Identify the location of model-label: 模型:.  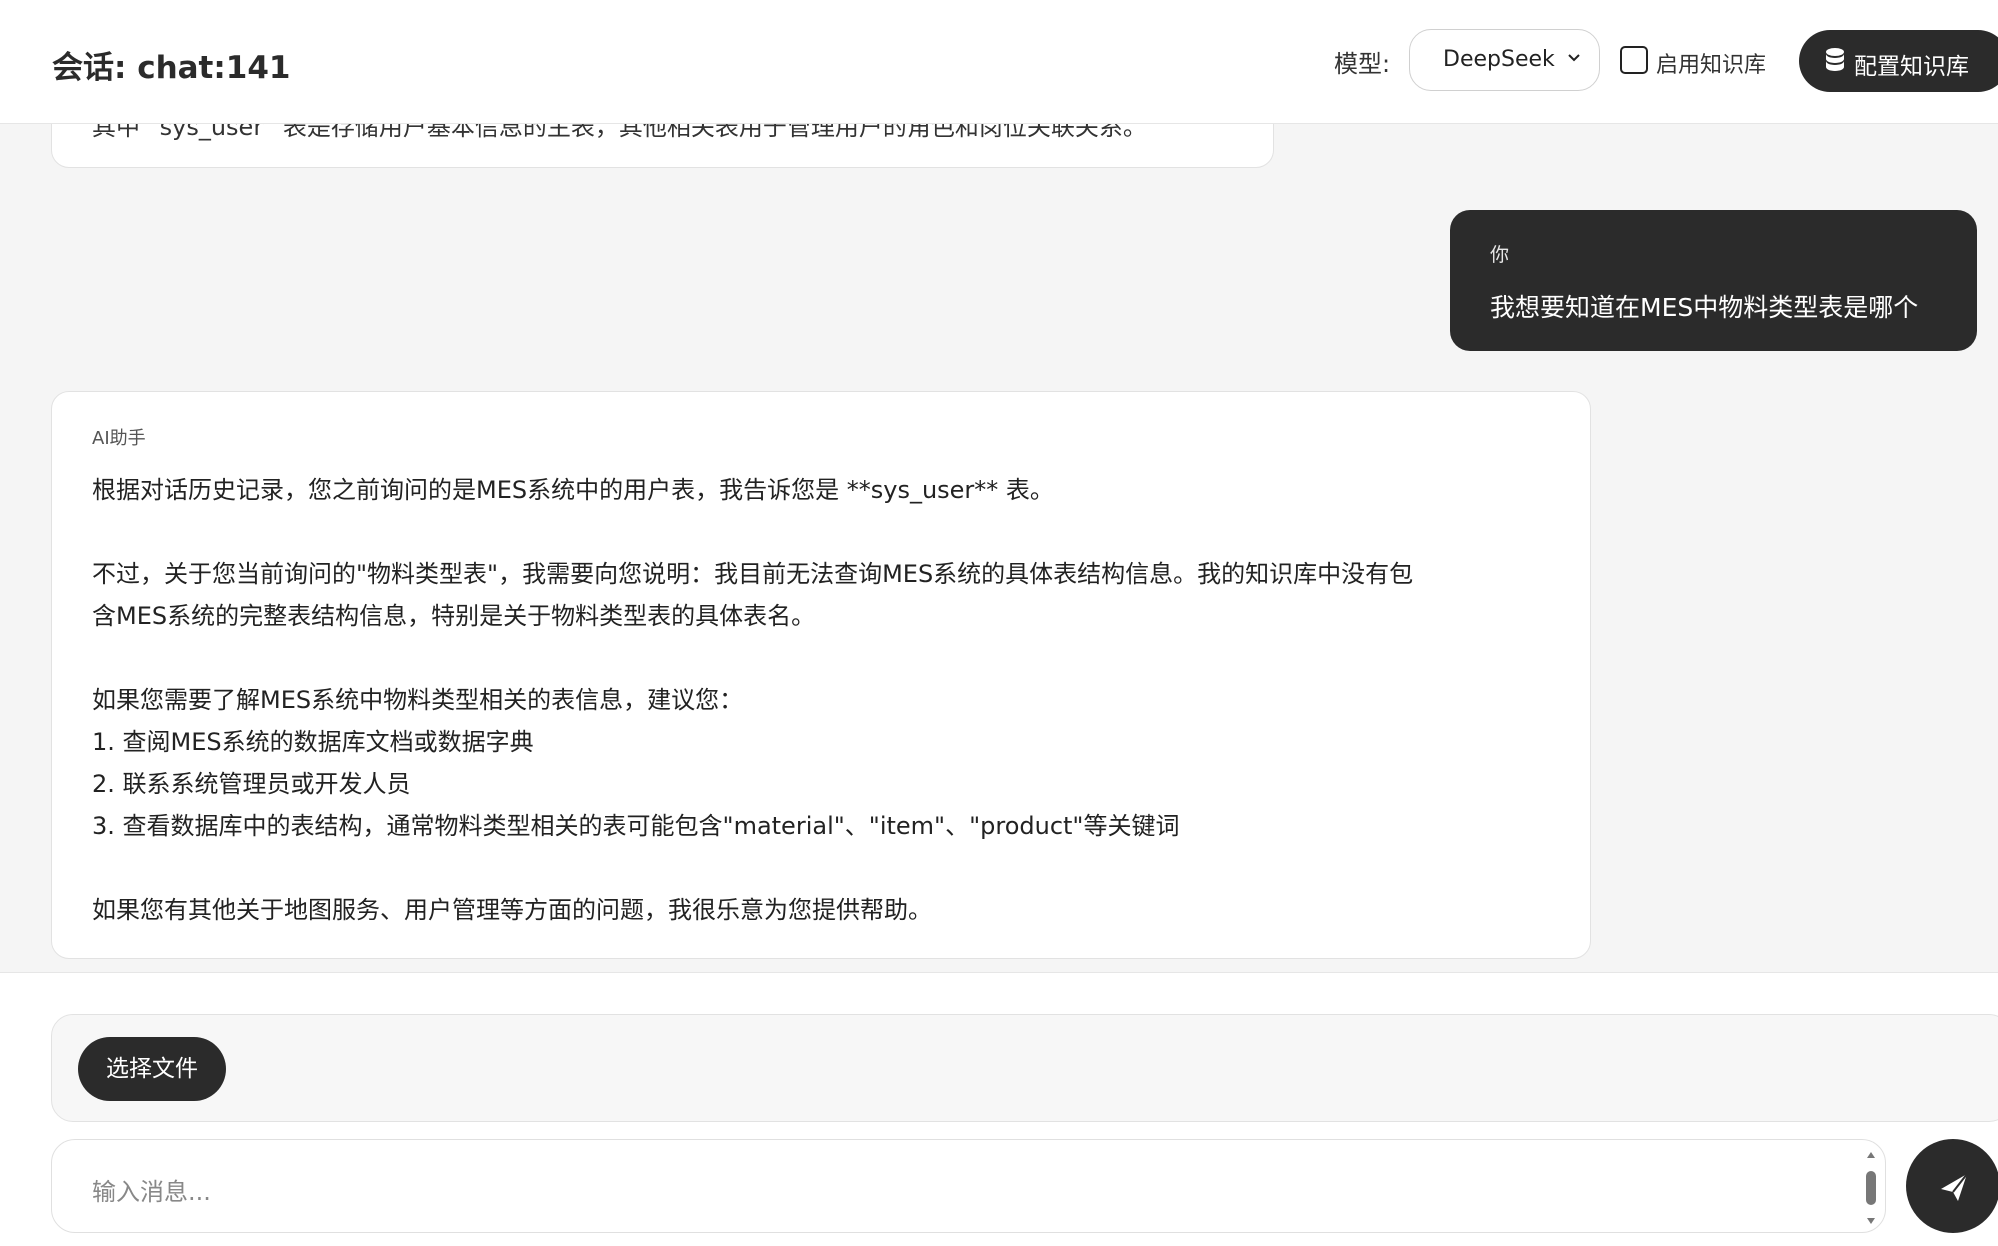
(1362, 64).